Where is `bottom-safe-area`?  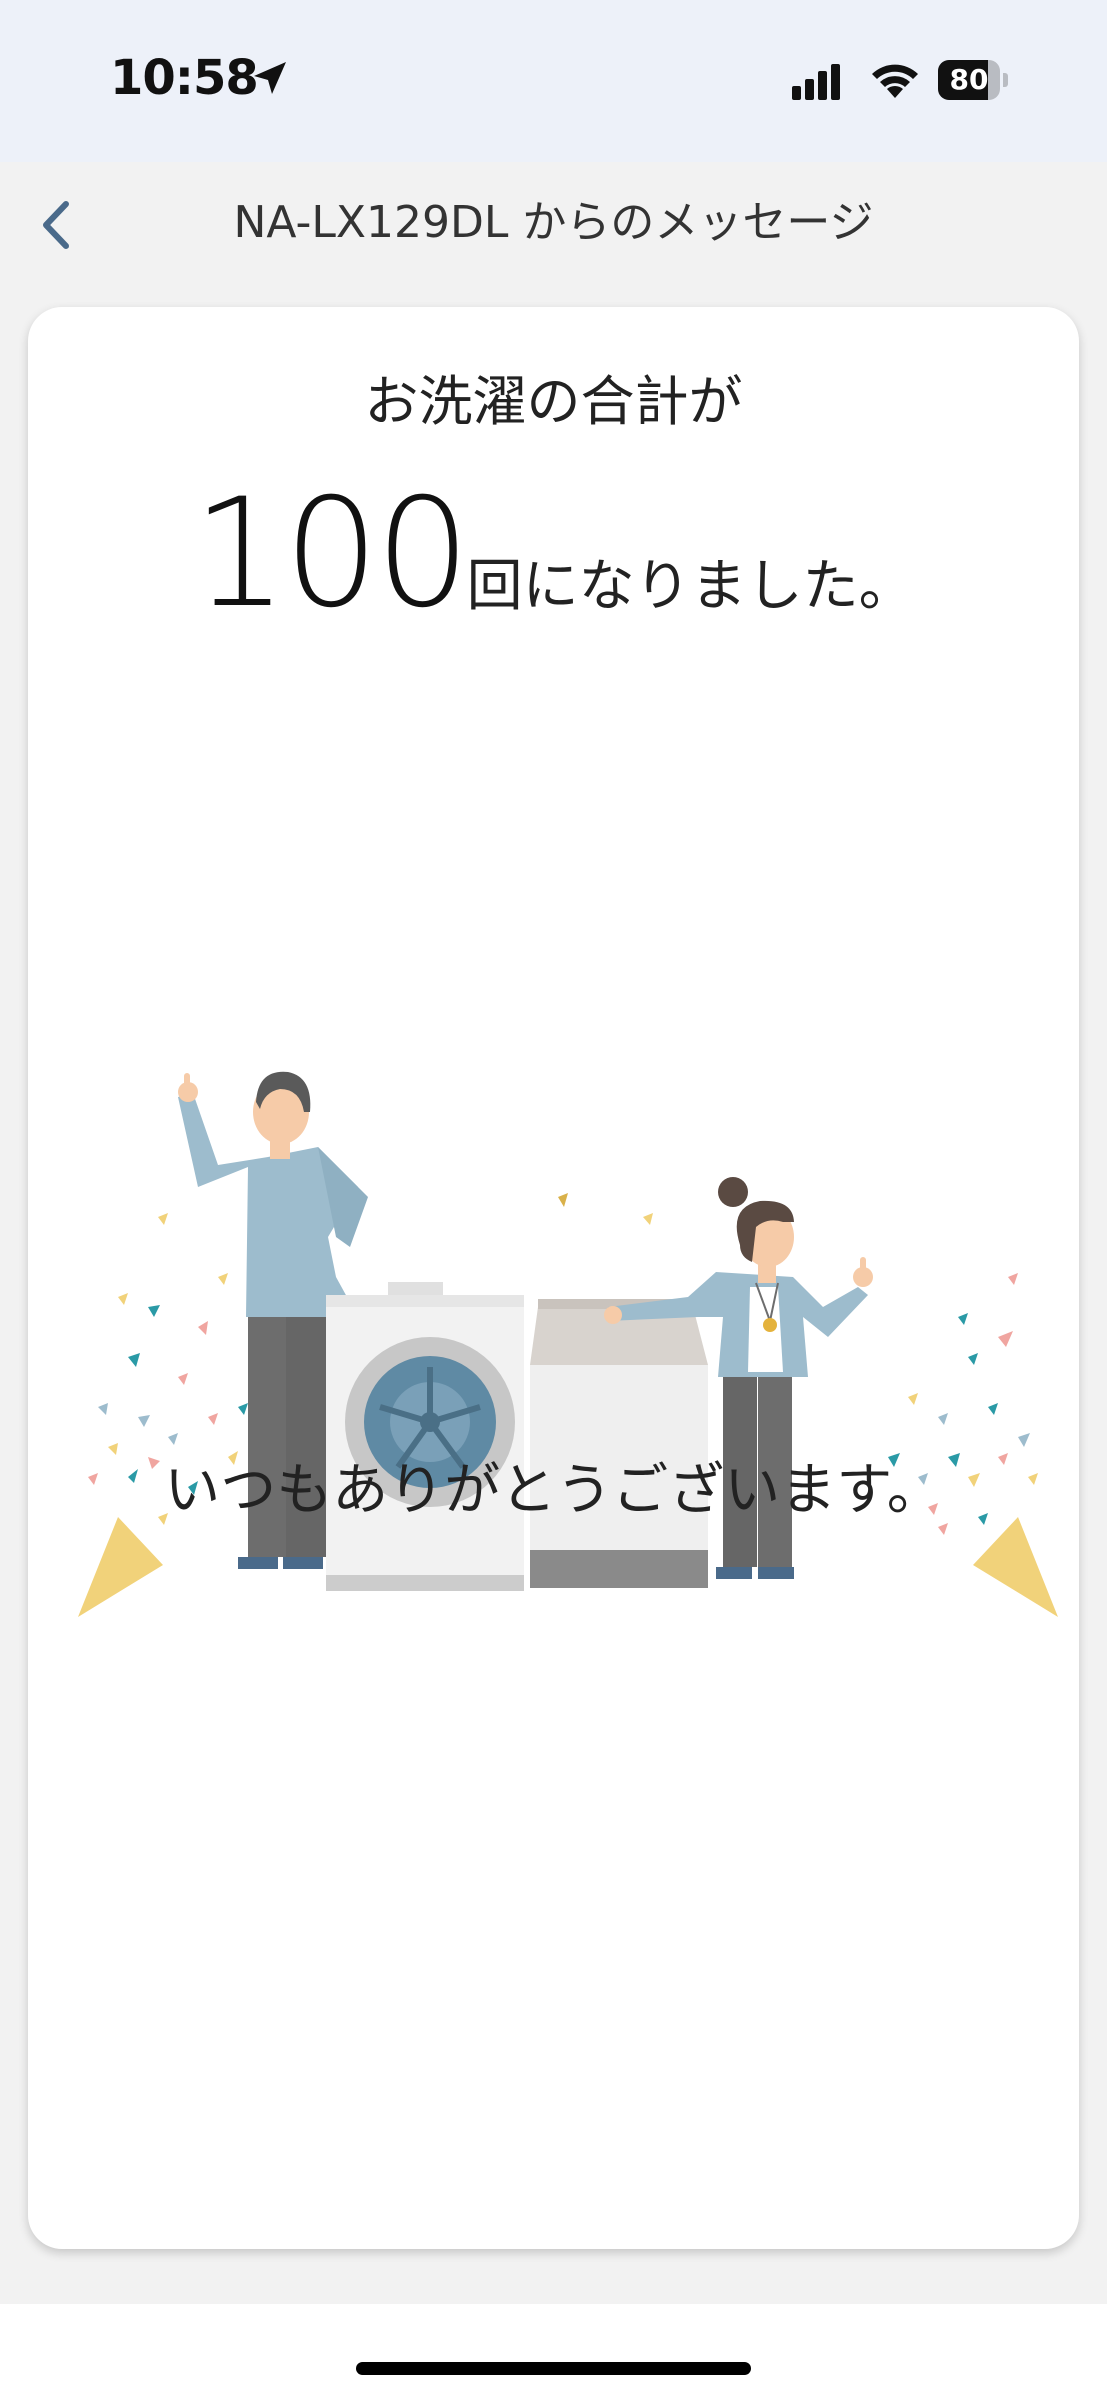 bottom-safe-area is located at coordinates (553, 2352).